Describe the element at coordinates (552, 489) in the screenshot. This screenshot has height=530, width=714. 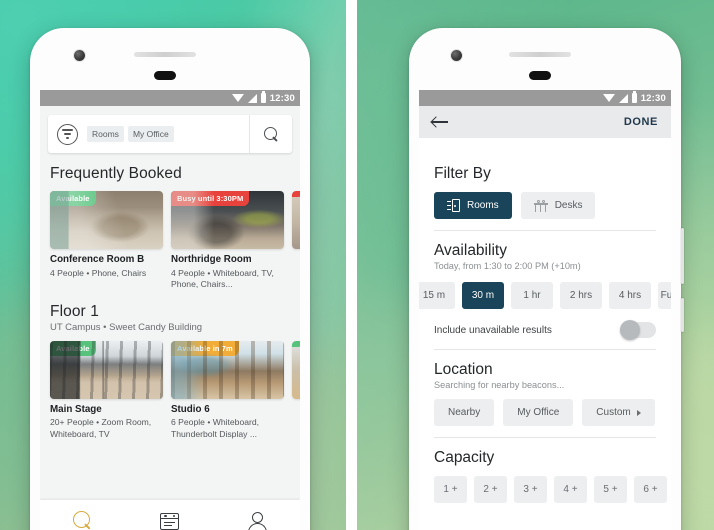
I see `capacity-chip-row: 1 + 2 + 3 + 4 + 5 + 6 + 7` at that location.